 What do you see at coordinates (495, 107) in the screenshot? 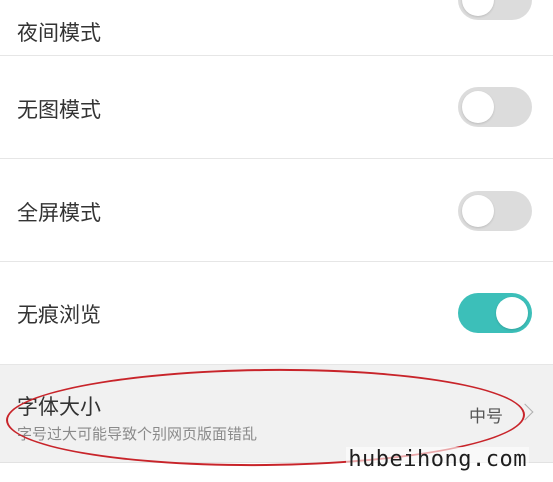
I see `no-image-mode-toggle` at bounding box center [495, 107].